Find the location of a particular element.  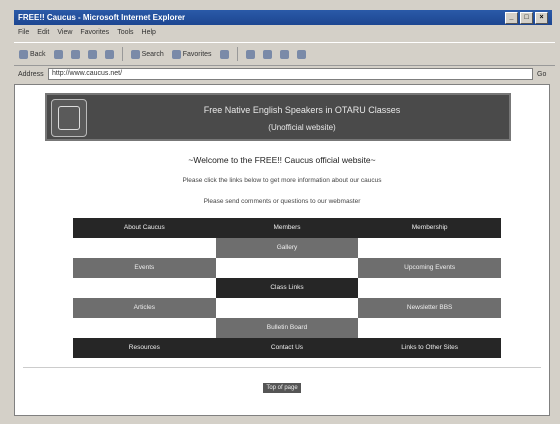

forward-arrow-icon is located at coordinates (58, 54).